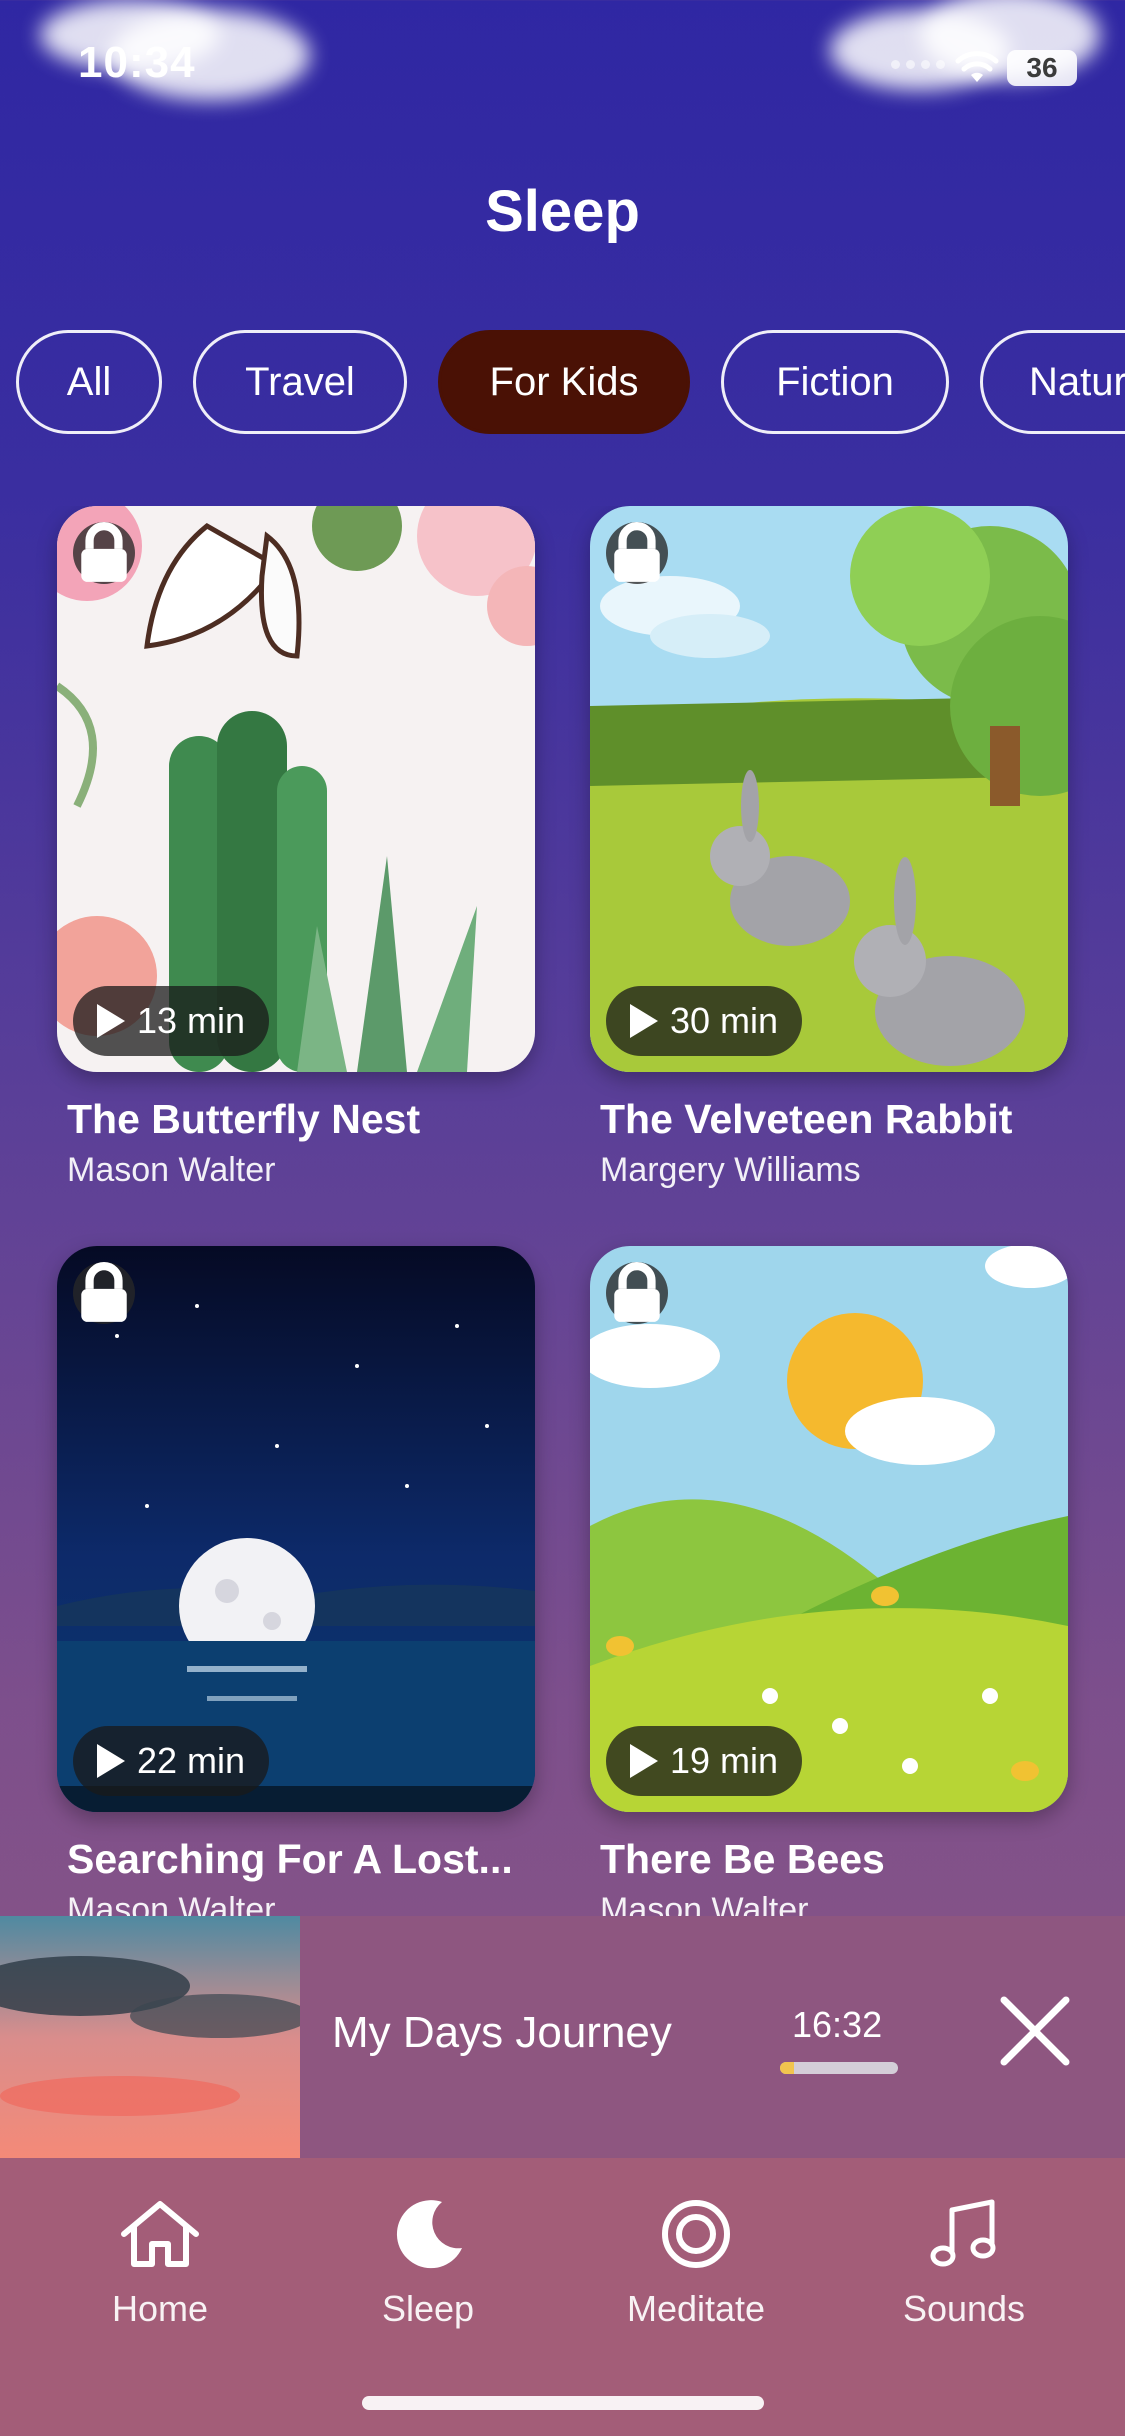 This screenshot has height=2436, width=1125. Describe the element at coordinates (964, 2308) in the screenshot. I see `tab-label: Sounds` at that location.